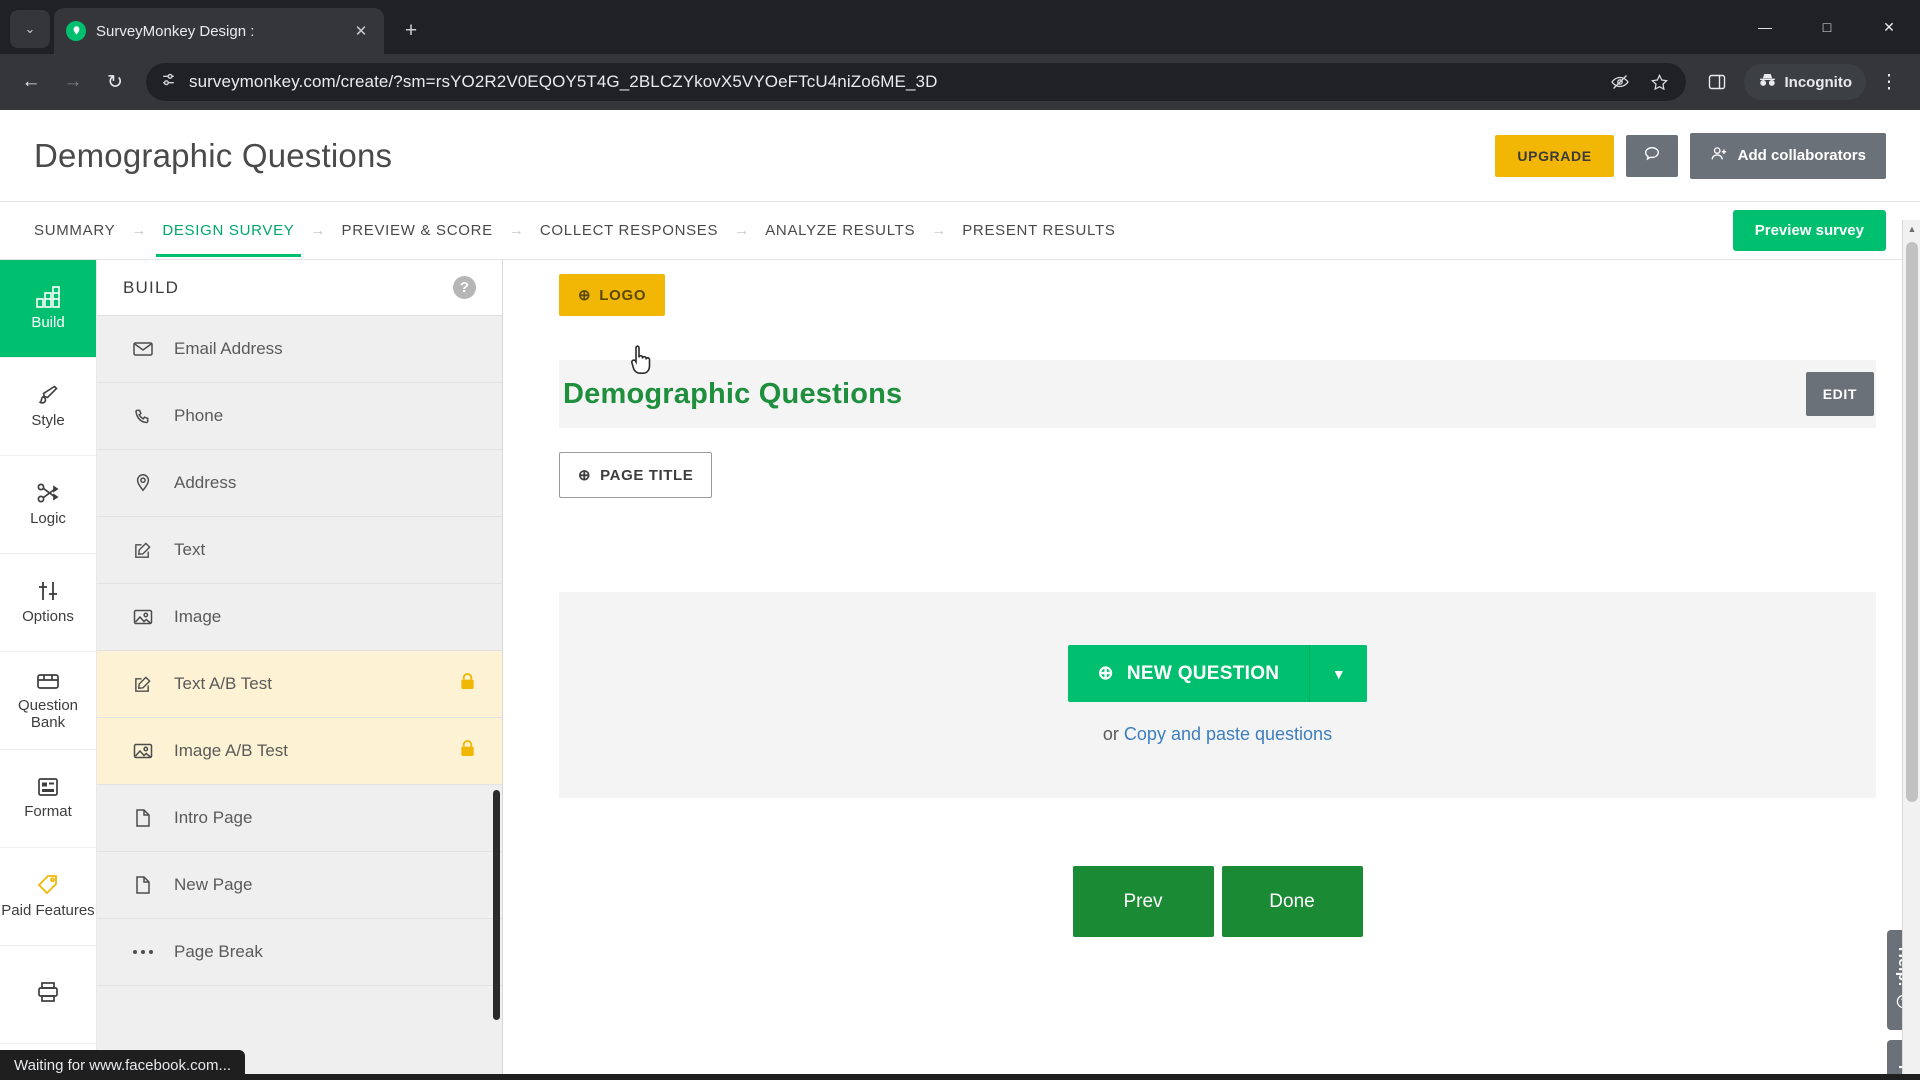  I want to click on tab-preview-and-score: PREVIEW & SCORE, so click(417, 230).